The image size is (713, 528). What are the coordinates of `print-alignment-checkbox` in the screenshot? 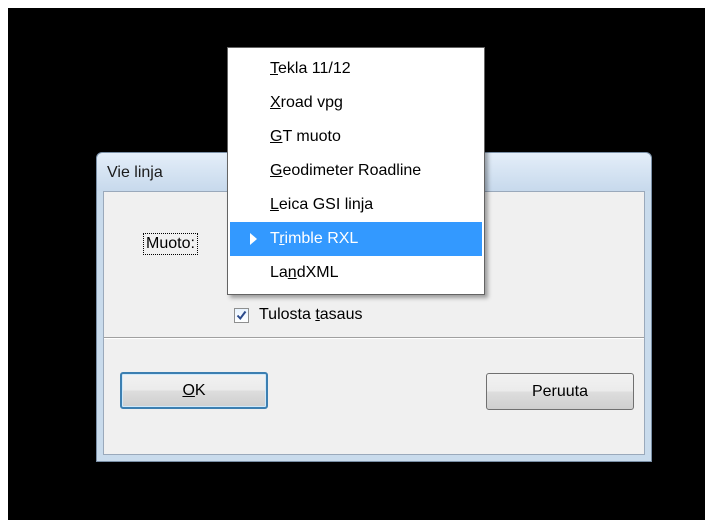 It's located at (241, 315).